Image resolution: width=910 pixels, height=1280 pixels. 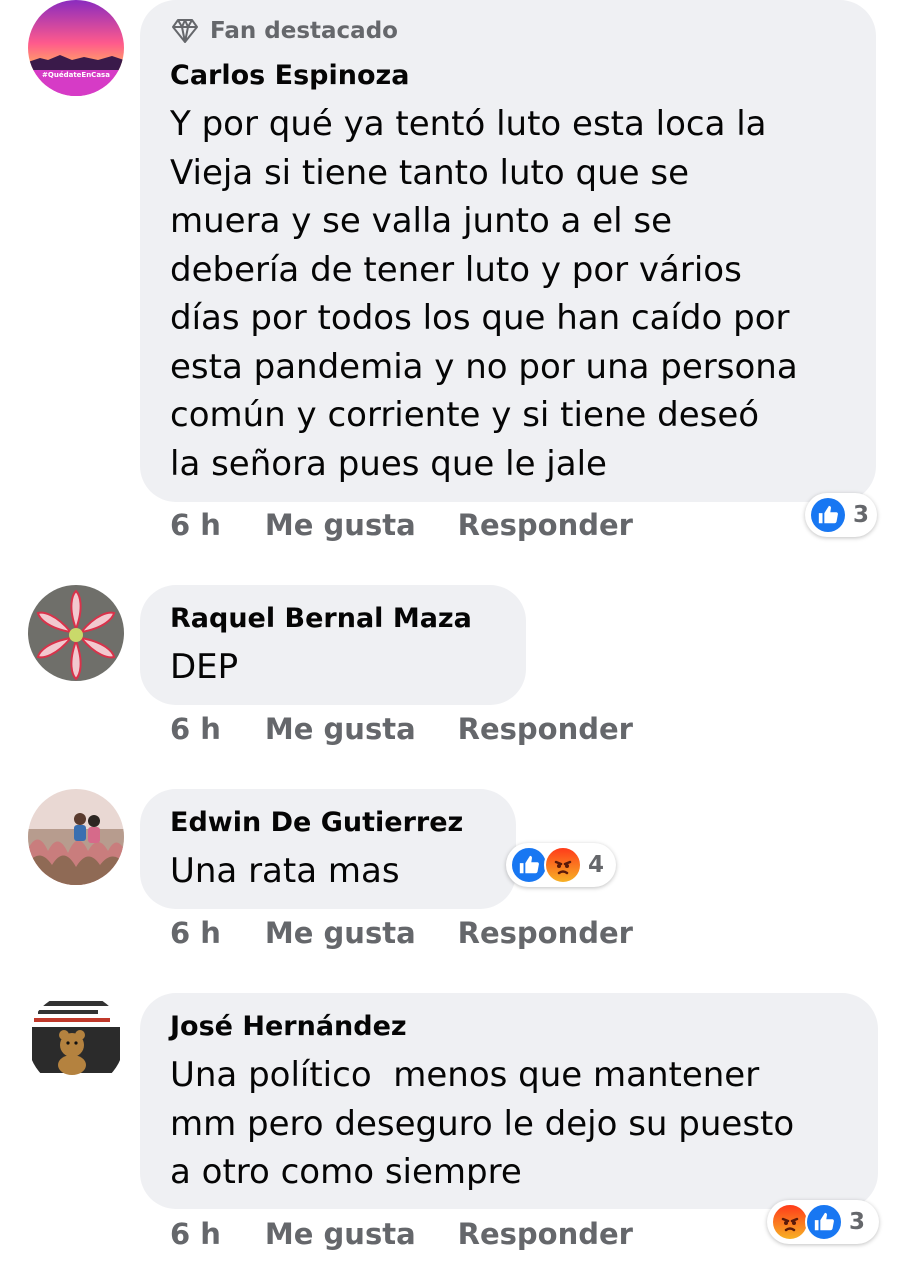 What do you see at coordinates (321, 618) in the screenshot?
I see `comment-author: Raquel Bernal Maza` at bounding box center [321, 618].